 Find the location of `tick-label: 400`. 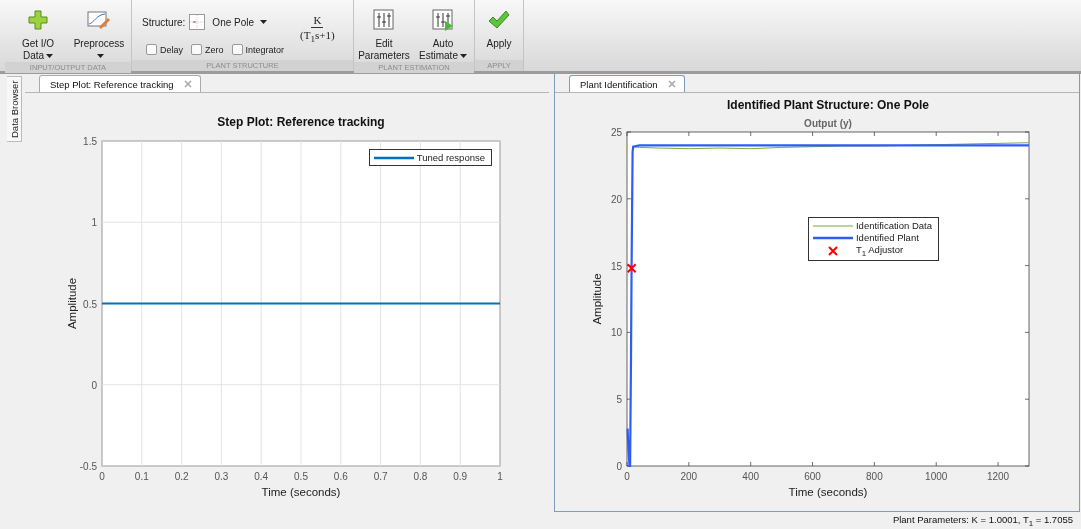

tick-label: 400 is located at coordinates (751, 476).